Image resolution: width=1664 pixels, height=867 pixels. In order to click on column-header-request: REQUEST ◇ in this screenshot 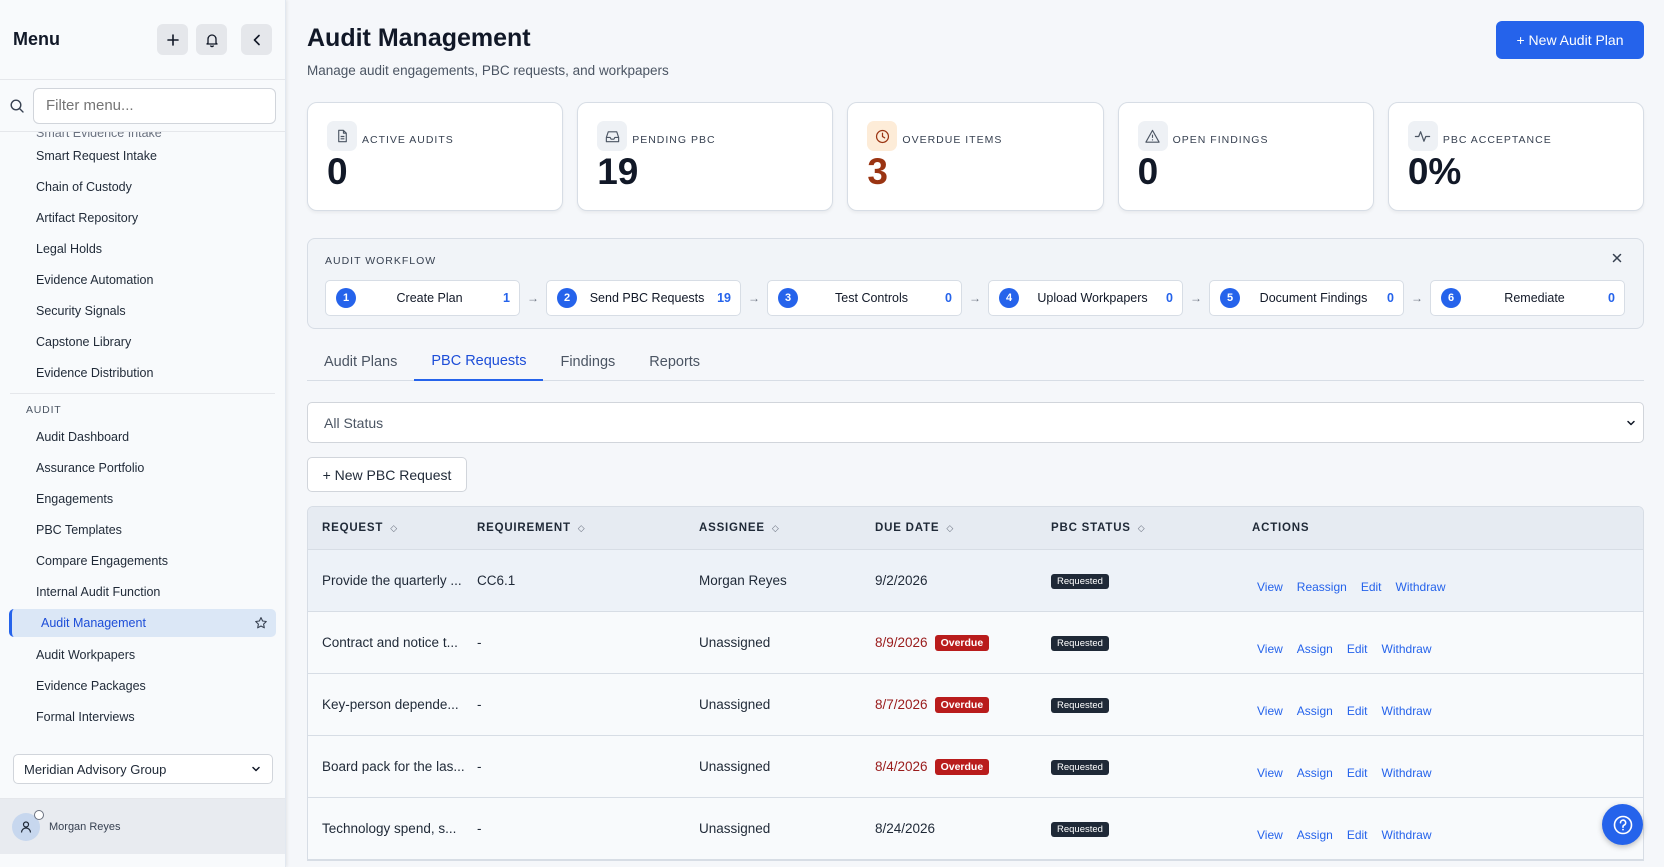, I will do `click(392, 528)`.